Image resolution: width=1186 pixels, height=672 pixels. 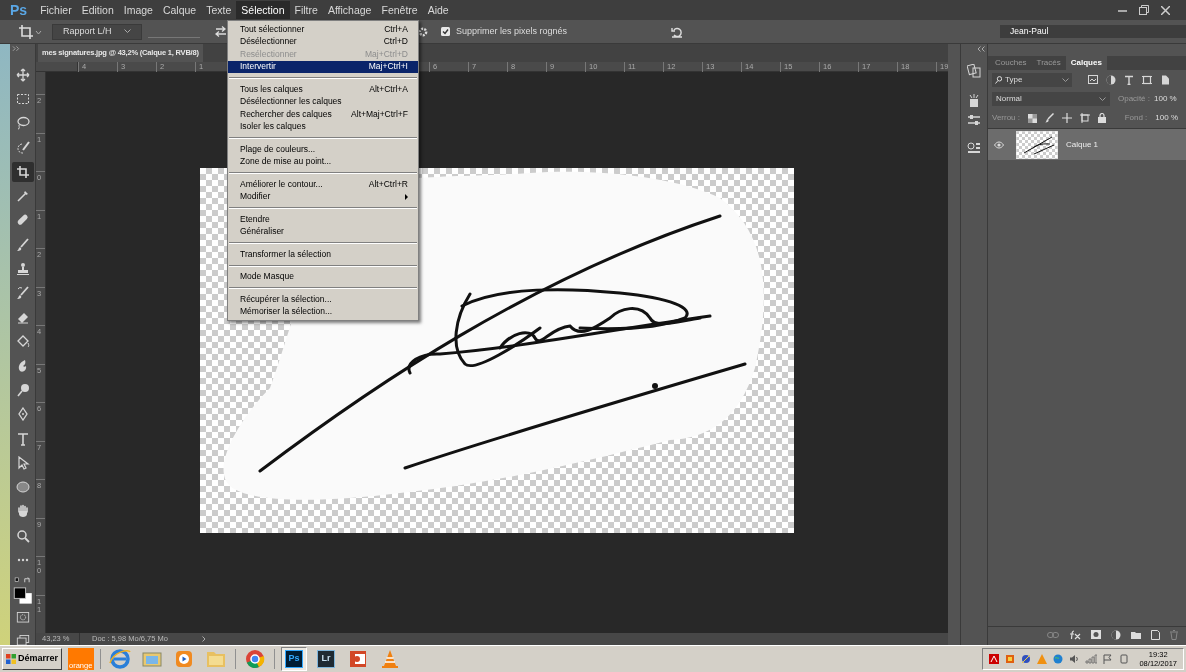 I want to click on ratio-dropdown: Rapport L/H, so click(x=97, y=31).